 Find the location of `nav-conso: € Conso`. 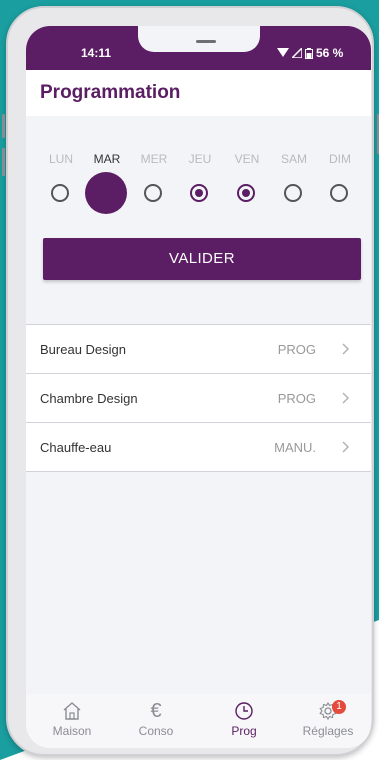

nav-conso: € Conso is located at coordinates (156, 719).